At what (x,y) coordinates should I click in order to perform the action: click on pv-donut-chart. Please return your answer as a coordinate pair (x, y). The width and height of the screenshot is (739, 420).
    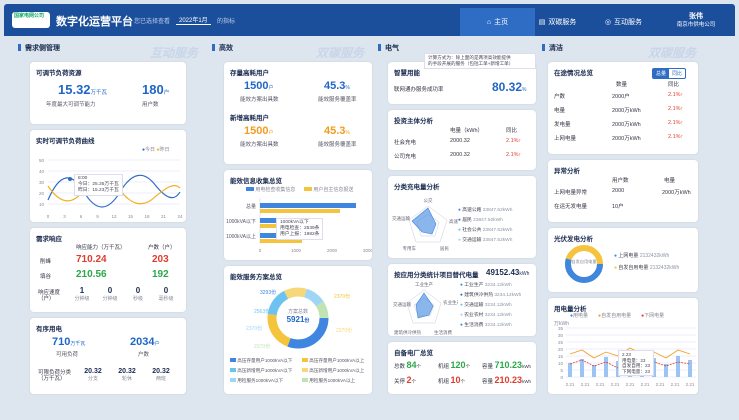
    Looking at the image, I should click on (584, 264).